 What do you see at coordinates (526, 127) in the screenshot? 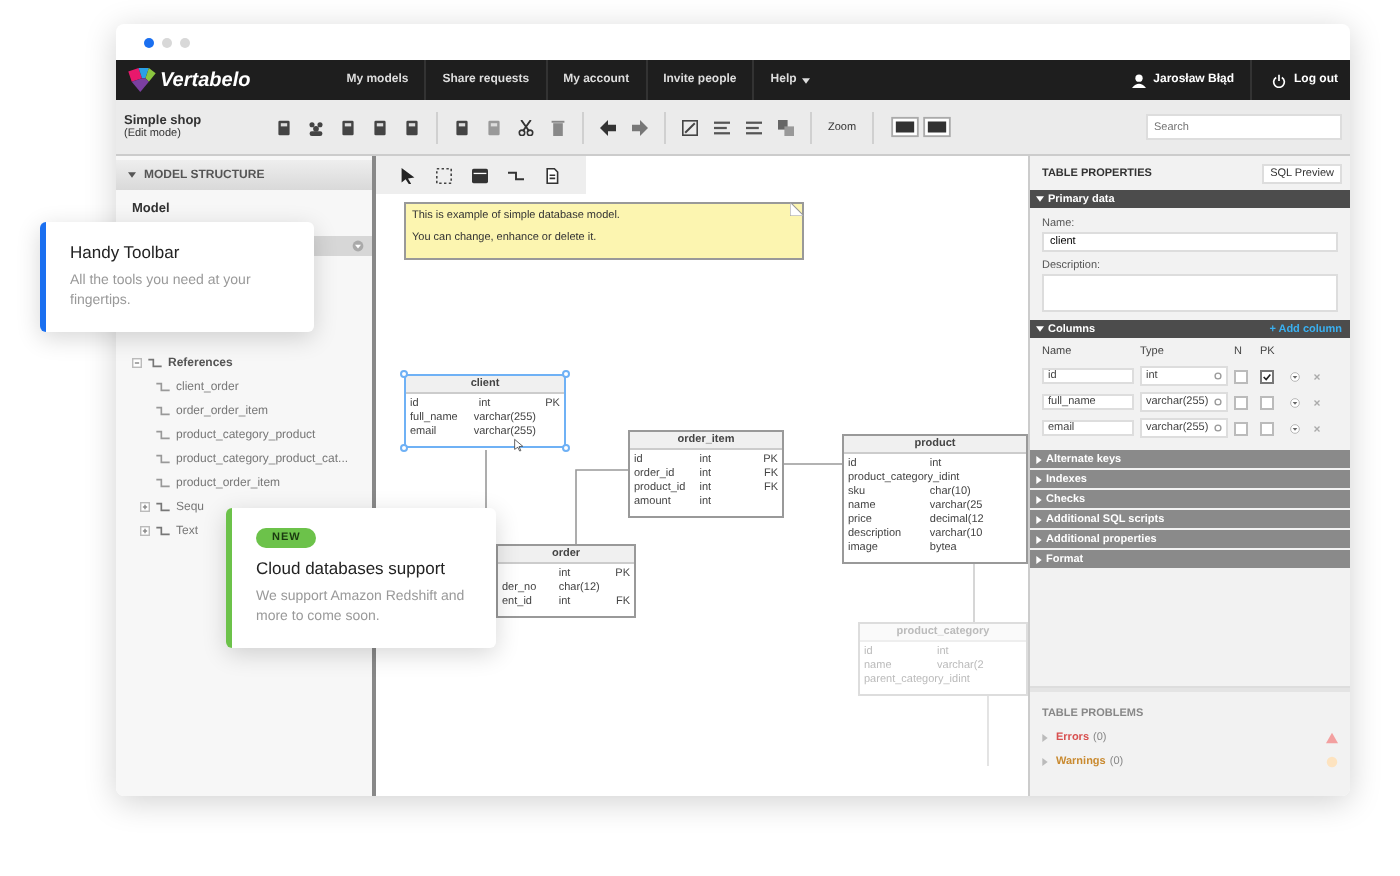
I see `cut-icon` at bounding box center [526, 127].